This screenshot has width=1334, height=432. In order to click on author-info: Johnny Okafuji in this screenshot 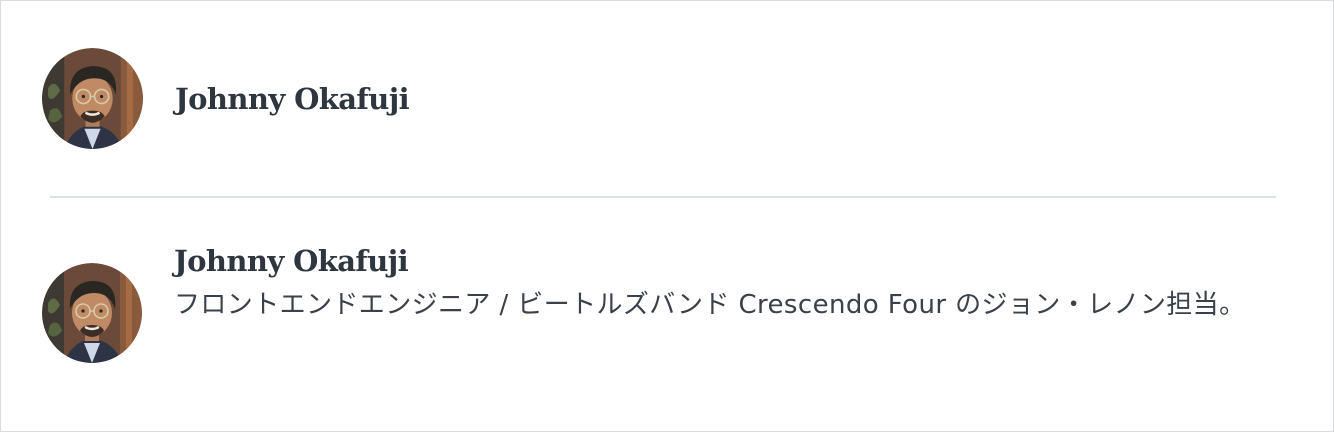, I will do `click(292, 99)`.